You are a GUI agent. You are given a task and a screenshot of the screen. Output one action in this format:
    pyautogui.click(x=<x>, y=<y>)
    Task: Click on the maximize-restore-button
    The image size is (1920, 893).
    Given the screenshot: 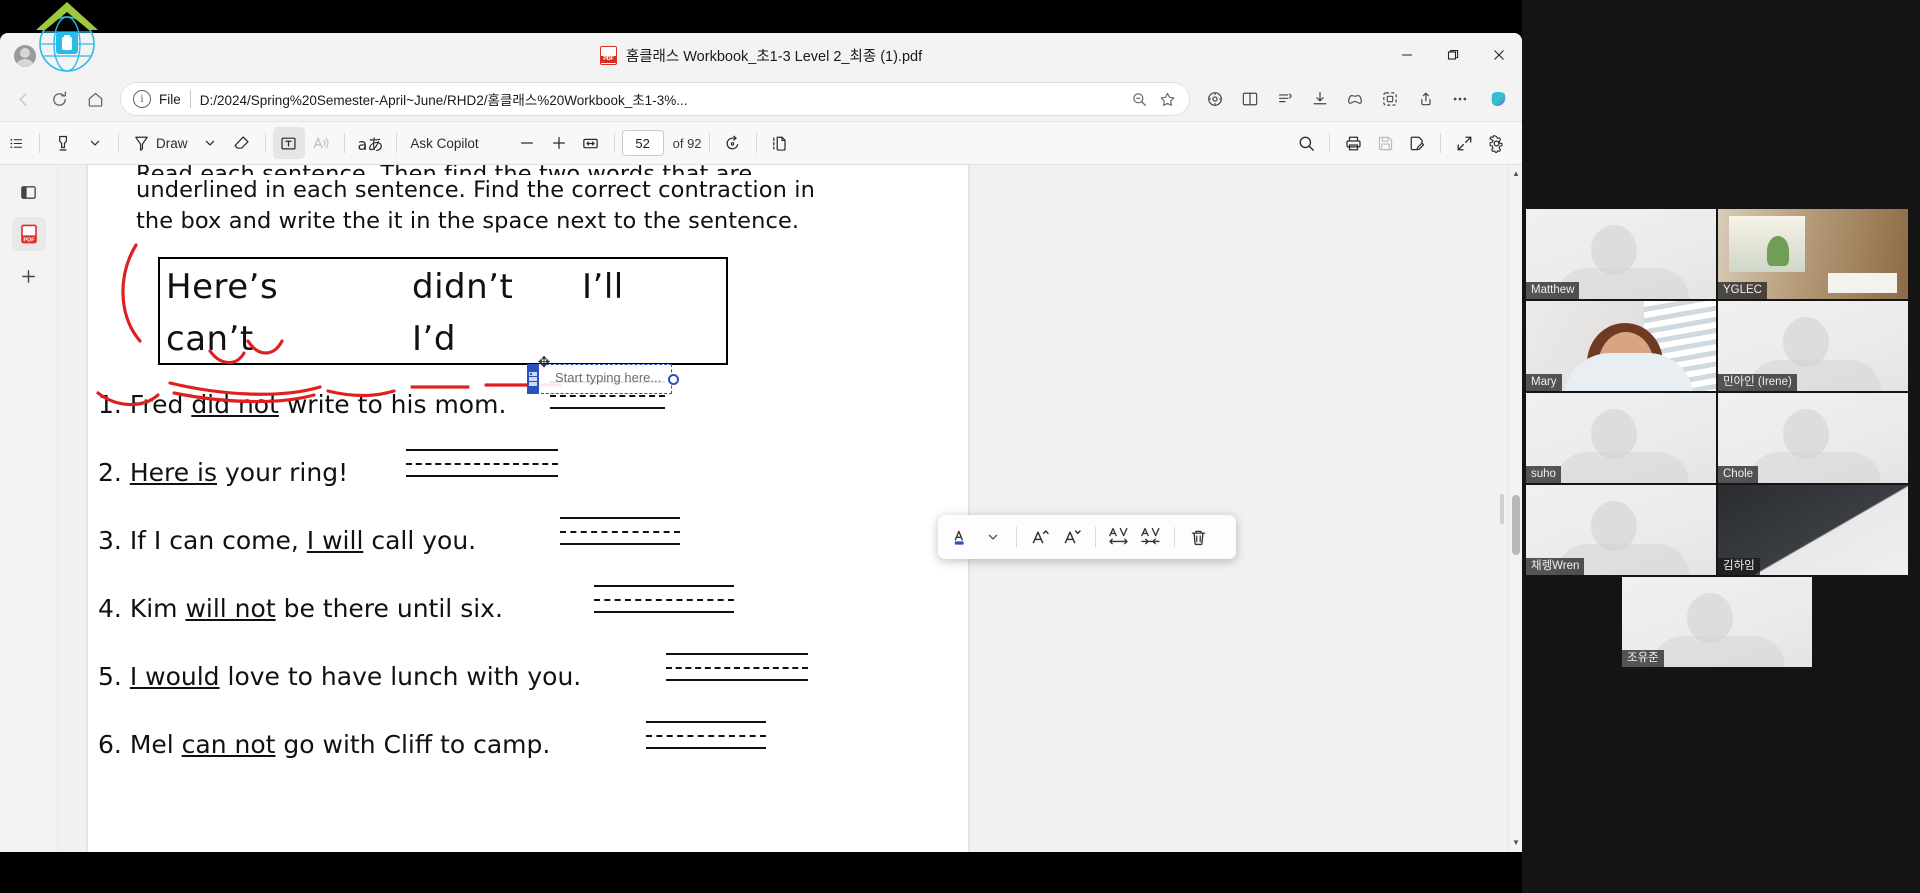 What is the action you would take?
    pyautogui.click(x=1453, y=55)
    